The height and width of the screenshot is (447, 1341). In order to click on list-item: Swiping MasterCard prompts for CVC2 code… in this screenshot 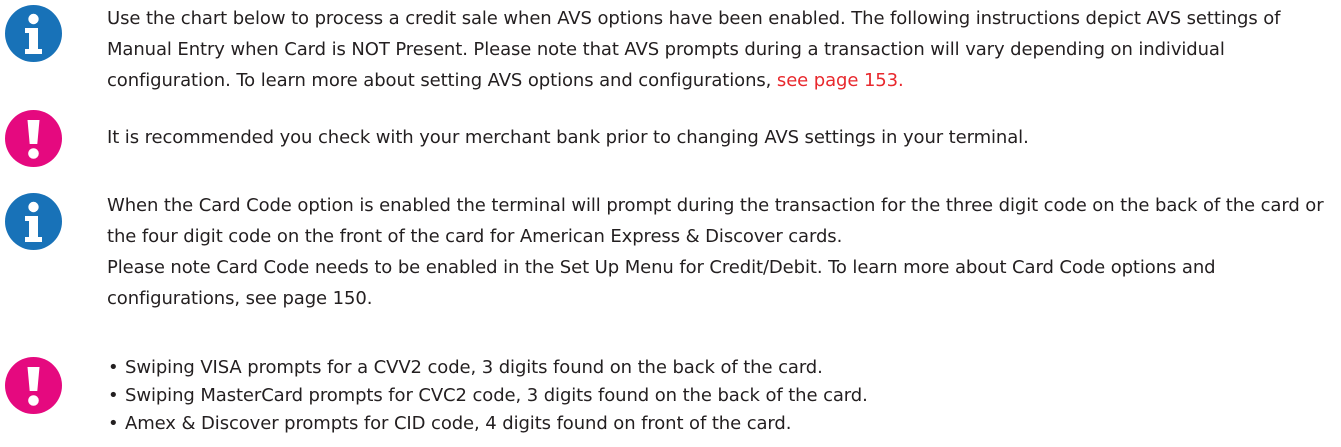, I will do `click(720, 396)`.